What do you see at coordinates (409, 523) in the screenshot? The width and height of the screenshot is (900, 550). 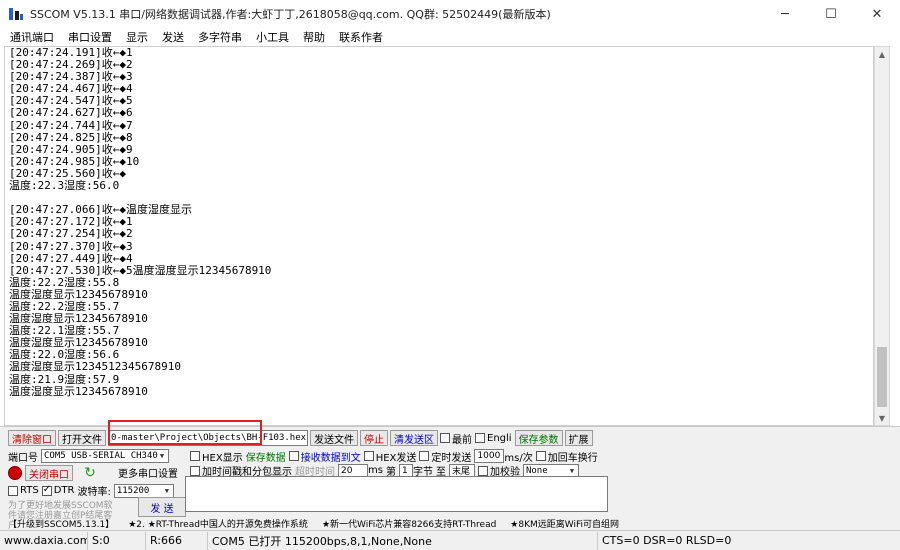 I see `ticker-item: ★新一代WiFi芯片兼容8266支持RT-Thread` at bounding box center [409, 523].